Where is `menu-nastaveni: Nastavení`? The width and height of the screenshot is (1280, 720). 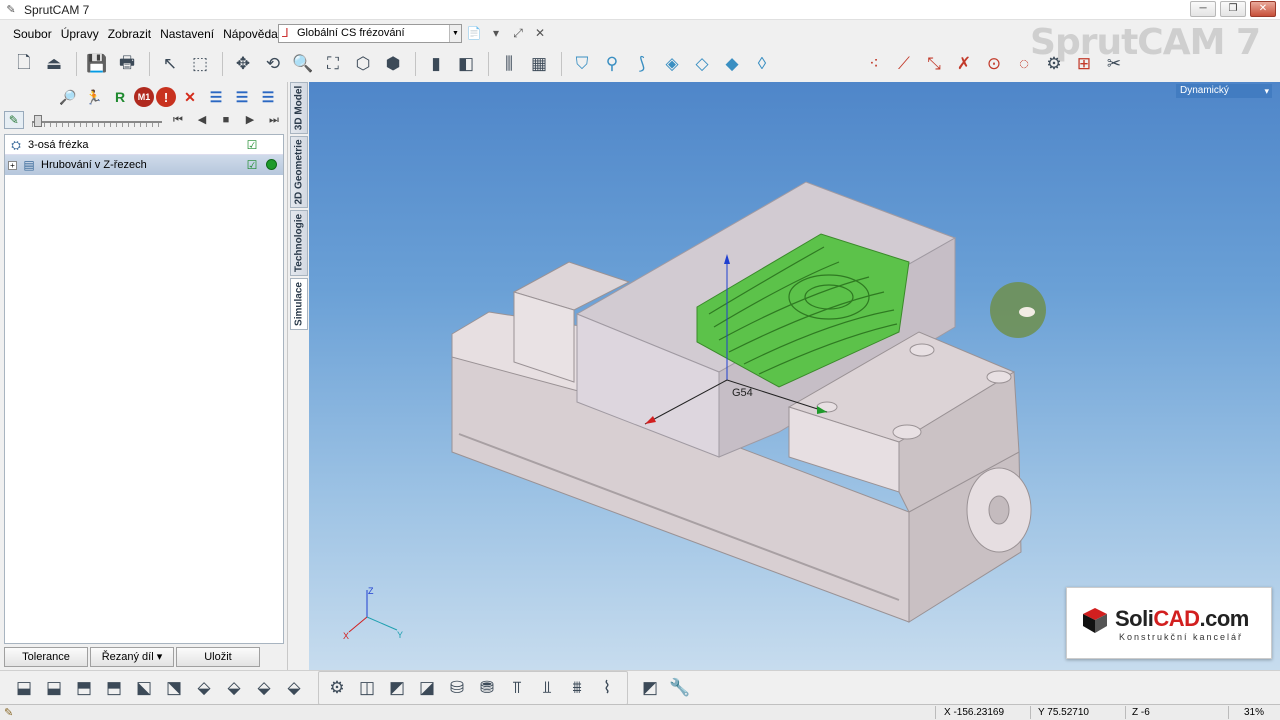
menu-nastaveni: Nastavení is located at coordinates (187, 34).